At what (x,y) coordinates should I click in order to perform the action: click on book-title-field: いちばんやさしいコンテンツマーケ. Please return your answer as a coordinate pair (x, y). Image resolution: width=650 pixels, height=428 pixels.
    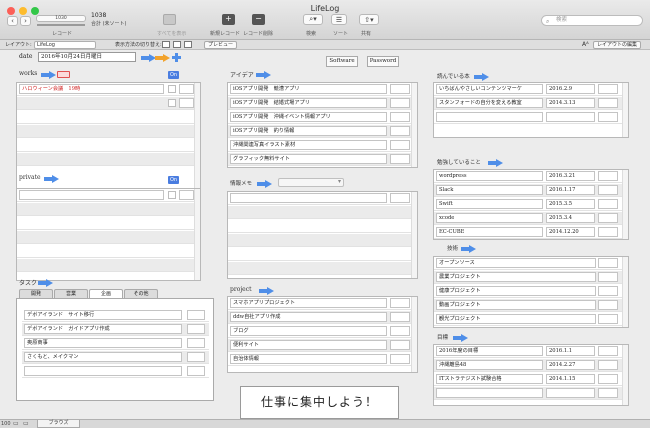
    Looking at the image, I should click on (489, 89).